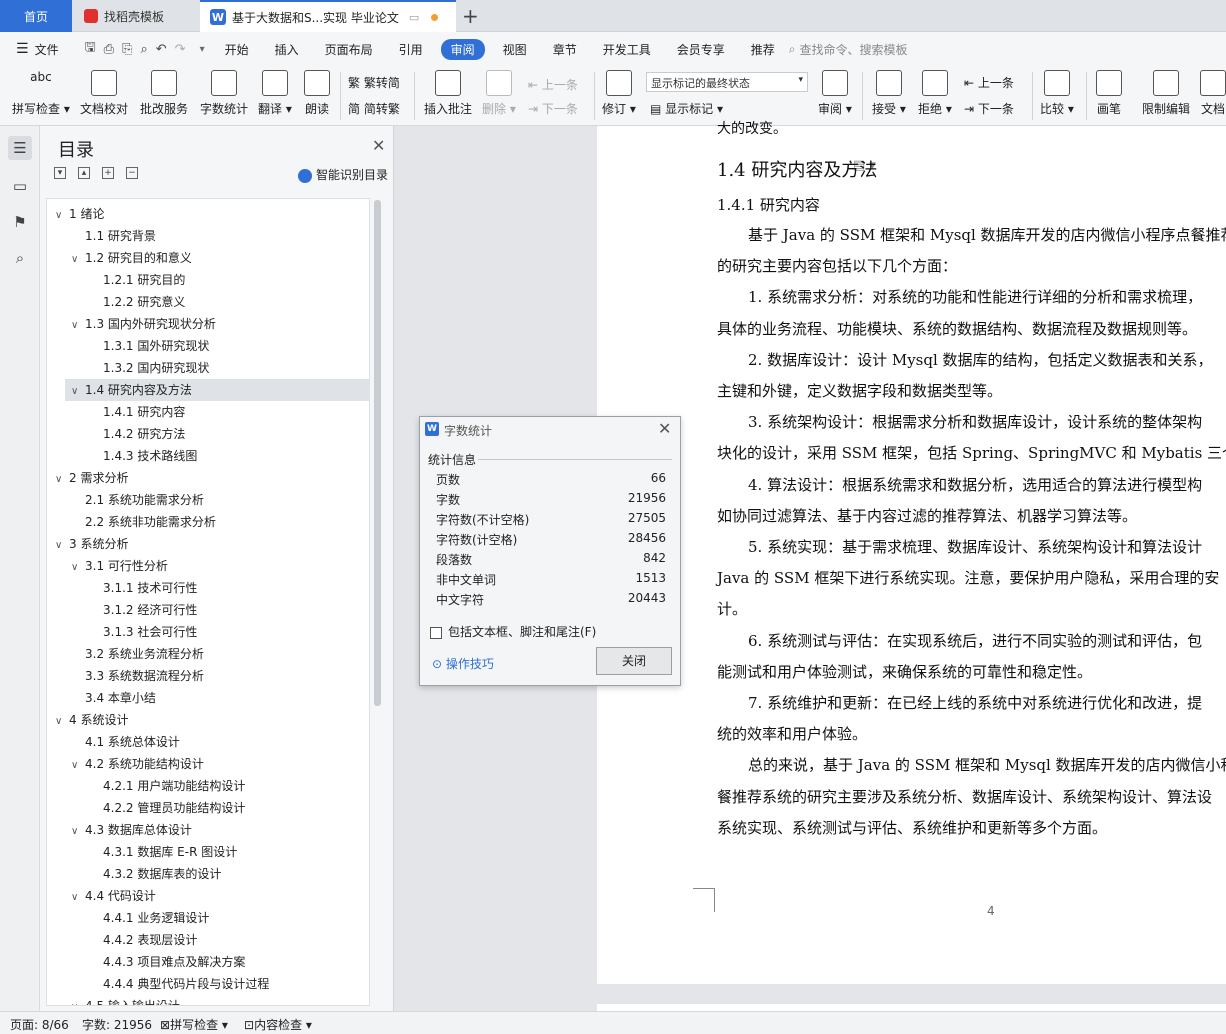 Image resolution: width=1226 pixels, height=1034 pixels. Describe the element at coordinates (374, 108) in the screenshot. I see `simp-to-trad-button: 简 简转繁` at that location.